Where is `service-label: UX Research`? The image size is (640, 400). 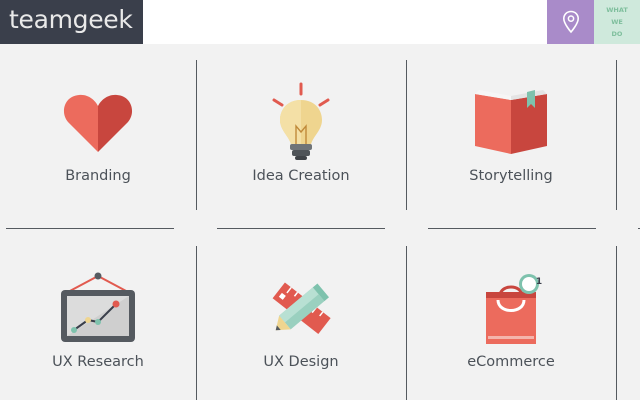 service-label: UX Research is located at coordinates (98, 362).